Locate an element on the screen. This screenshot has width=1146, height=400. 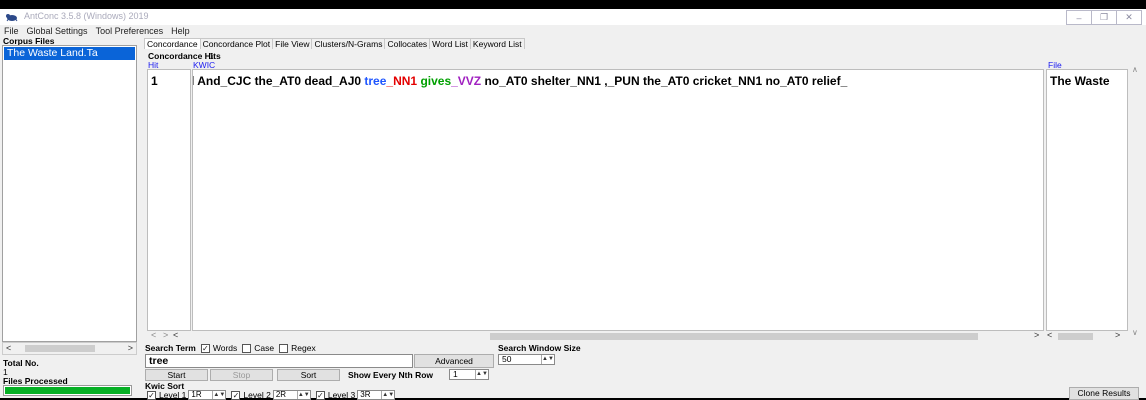
advanced-button: Advanced is located at coordinates (454, 361).